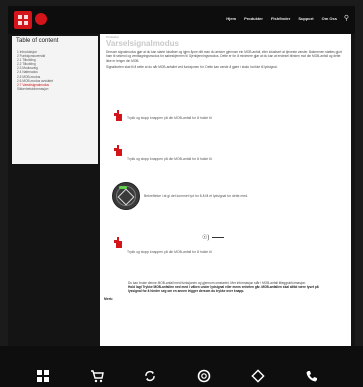 The width and height of the screenshot is (363, 387). I want to click on nav-item-fishfinder: Fishfinder, so click(280, 18).